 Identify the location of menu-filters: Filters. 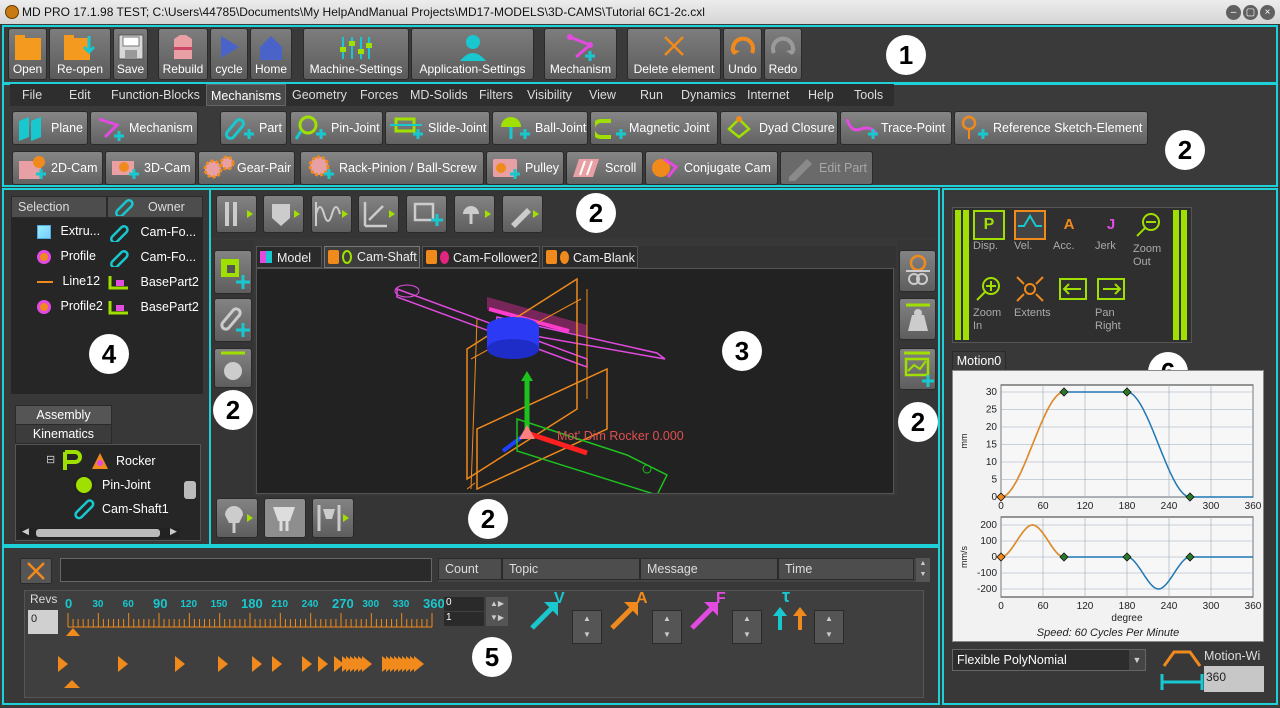
(496, 95).